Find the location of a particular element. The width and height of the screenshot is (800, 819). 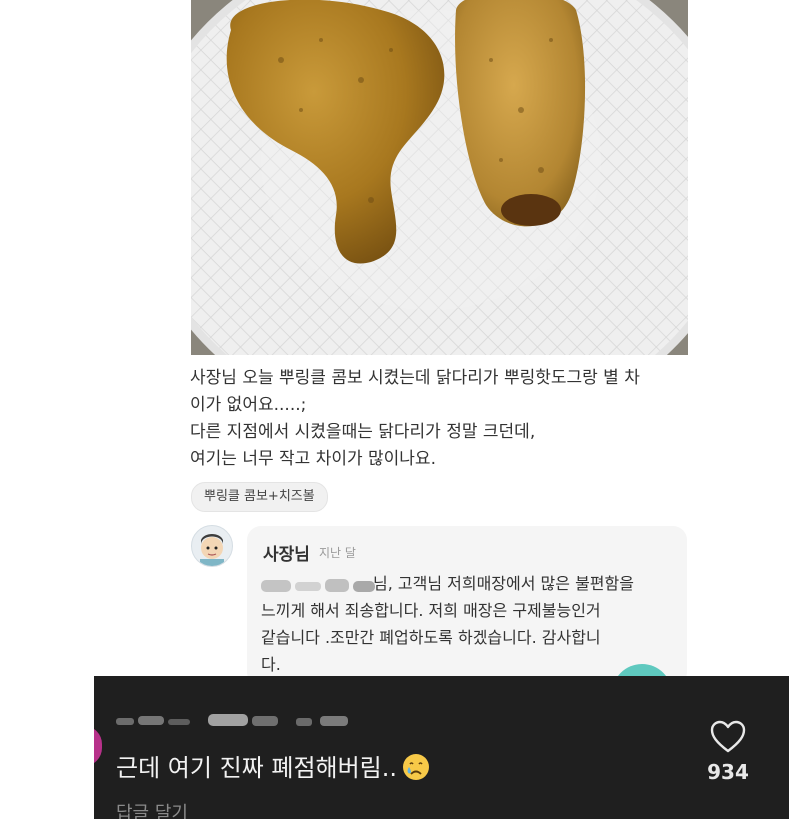

owner-reply-line: 느끼게 해서 죄송합니다. 저희 매장은 구제불능인거 is located at coordinates (431, 610).